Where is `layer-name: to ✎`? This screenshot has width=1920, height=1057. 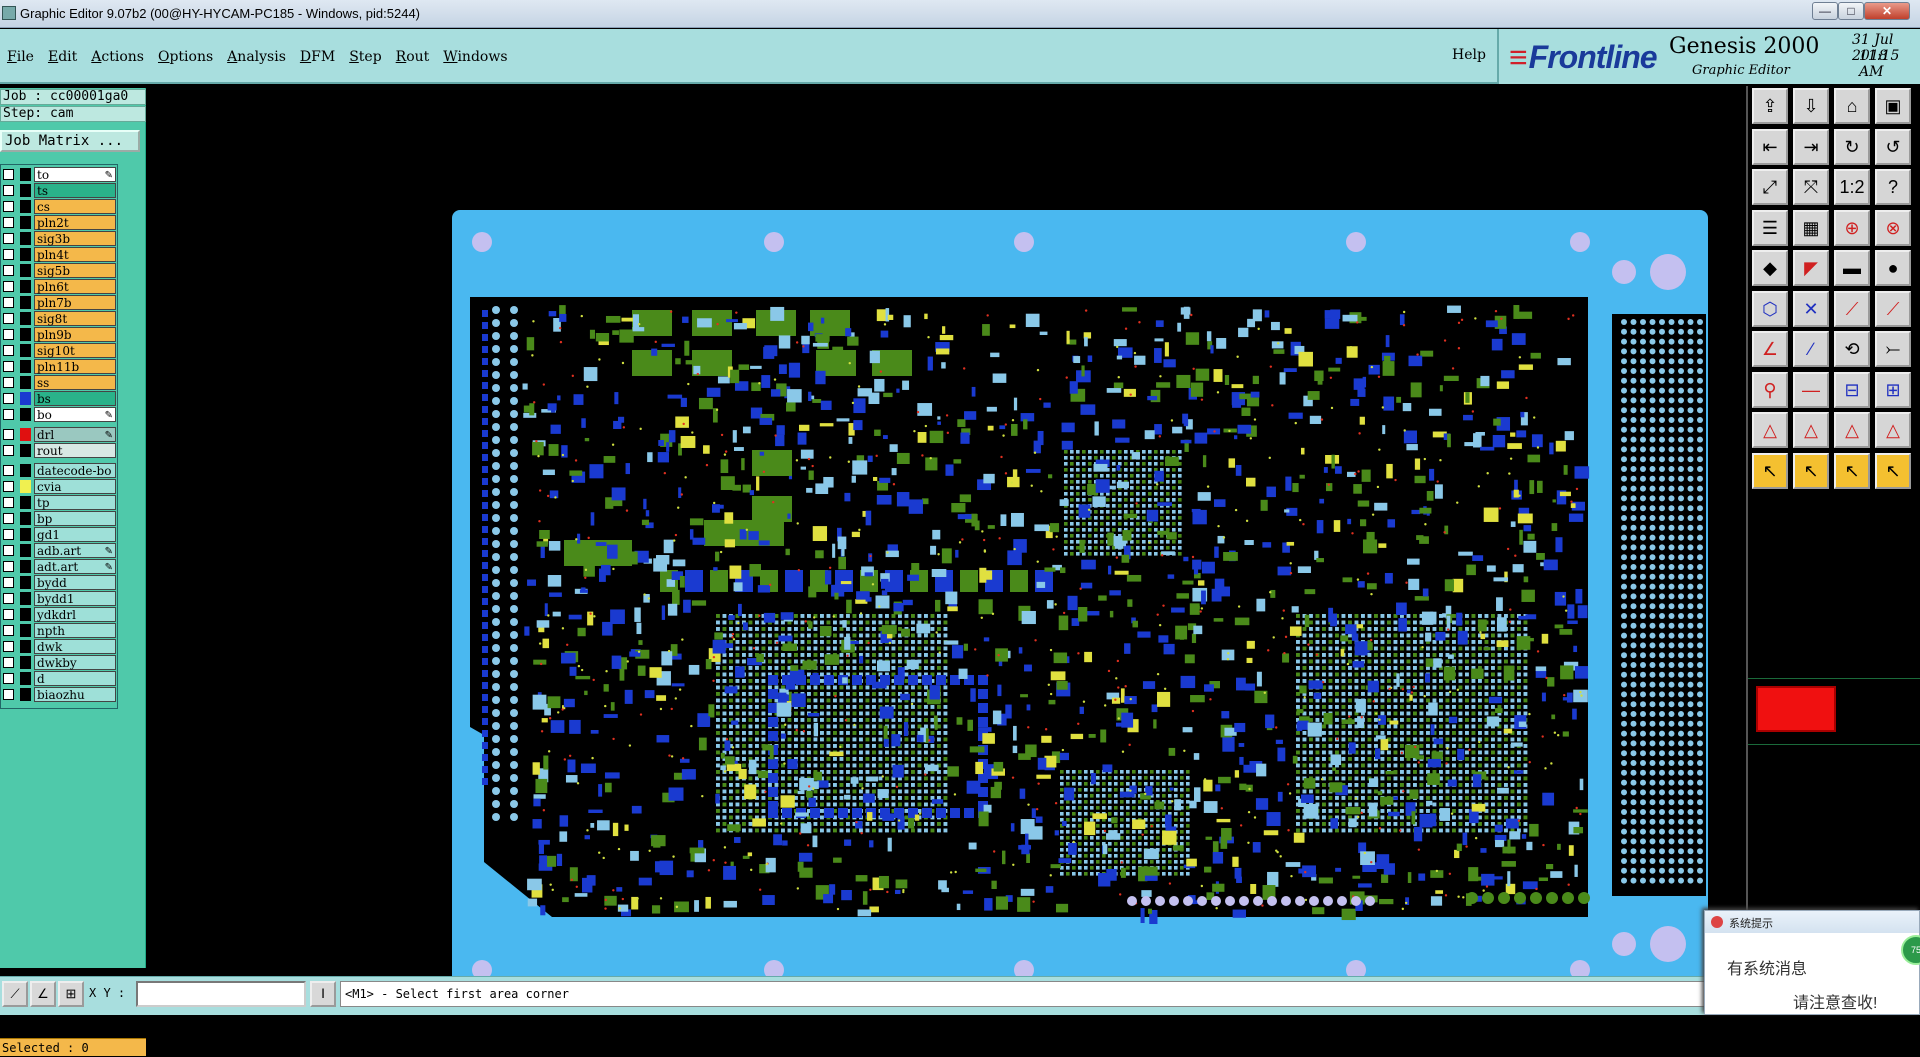 layer-name: to ✎ is located at coordinates (75, 174).